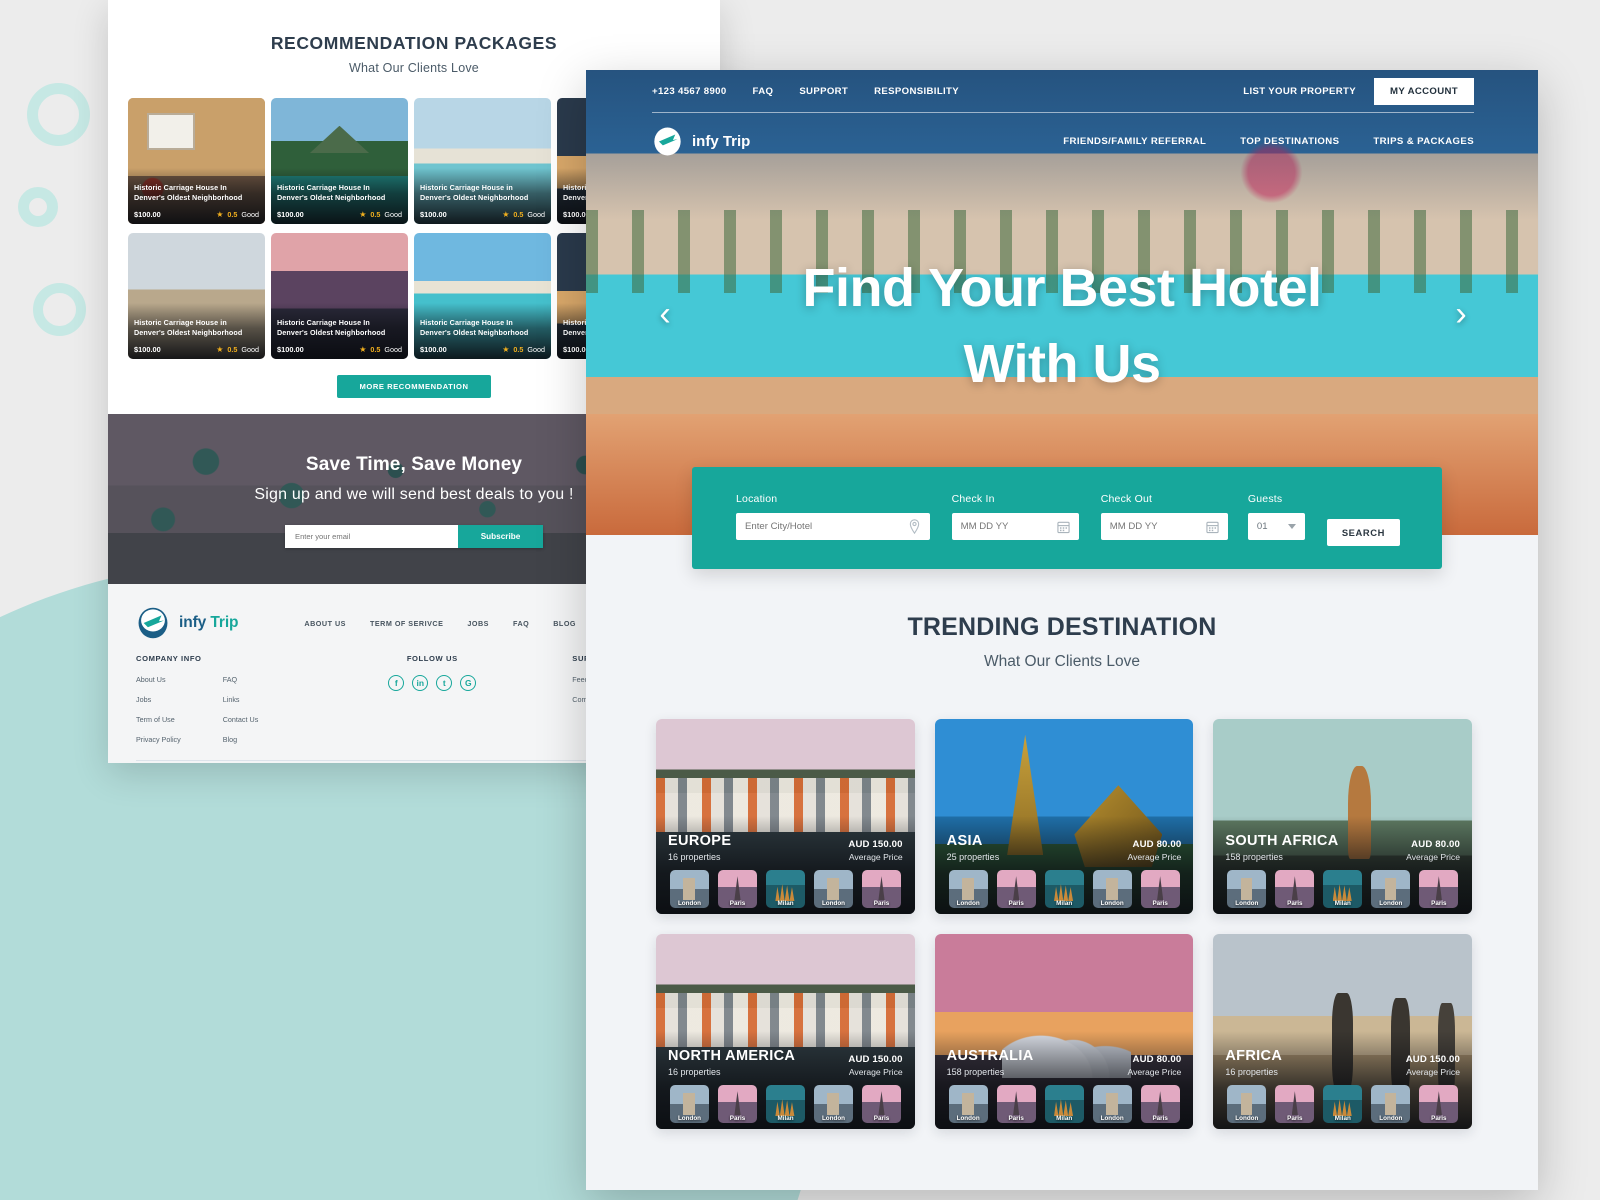  What do you see at coordinates (1342, 903) in the screenshot?
I see `thumbnail-label: Milan` at bounding box center [1342, 903].